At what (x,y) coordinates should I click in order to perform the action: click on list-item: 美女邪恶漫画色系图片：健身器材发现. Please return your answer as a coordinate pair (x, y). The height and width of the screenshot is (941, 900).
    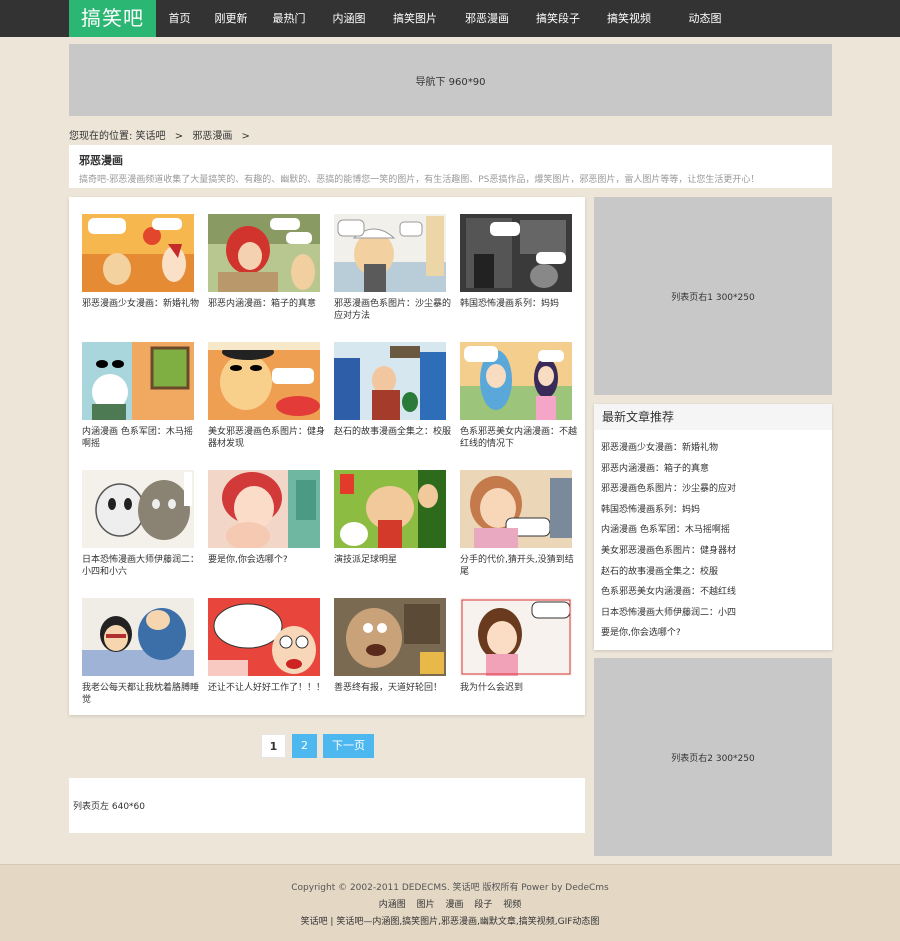
    Looking at the image, I should click on (267, 396).